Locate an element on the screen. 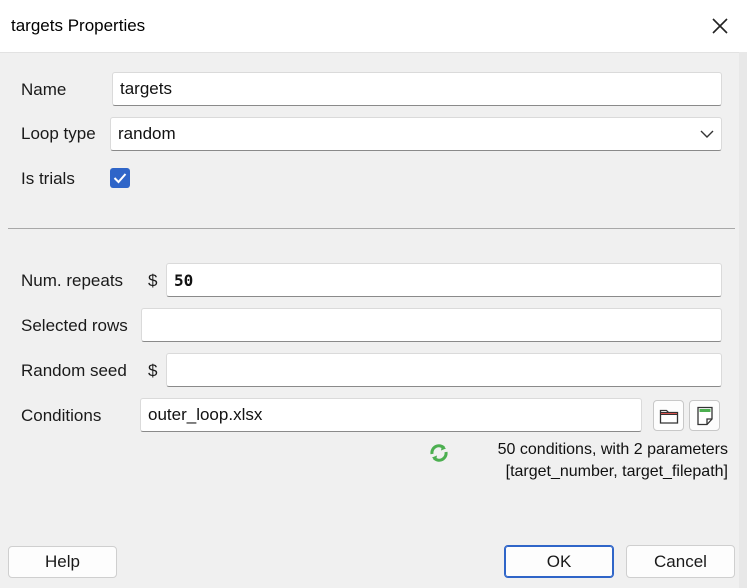 This screenshot has width=747, height=588. name-input: targets is located at coordinates (417, 89).